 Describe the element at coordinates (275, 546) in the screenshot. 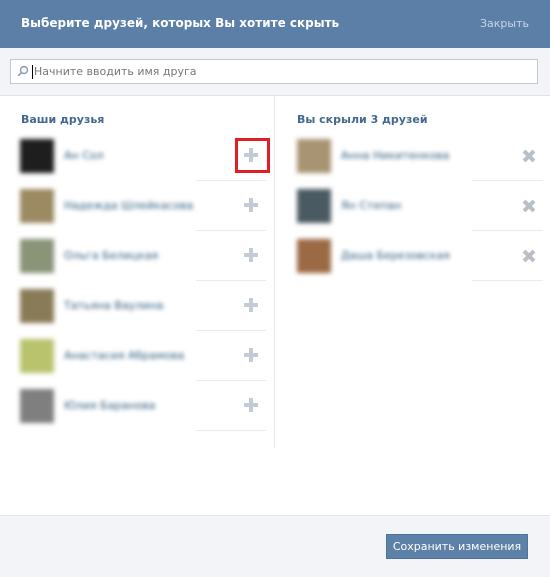

I see `dialog-footer: Сохранить изменения` at that location.